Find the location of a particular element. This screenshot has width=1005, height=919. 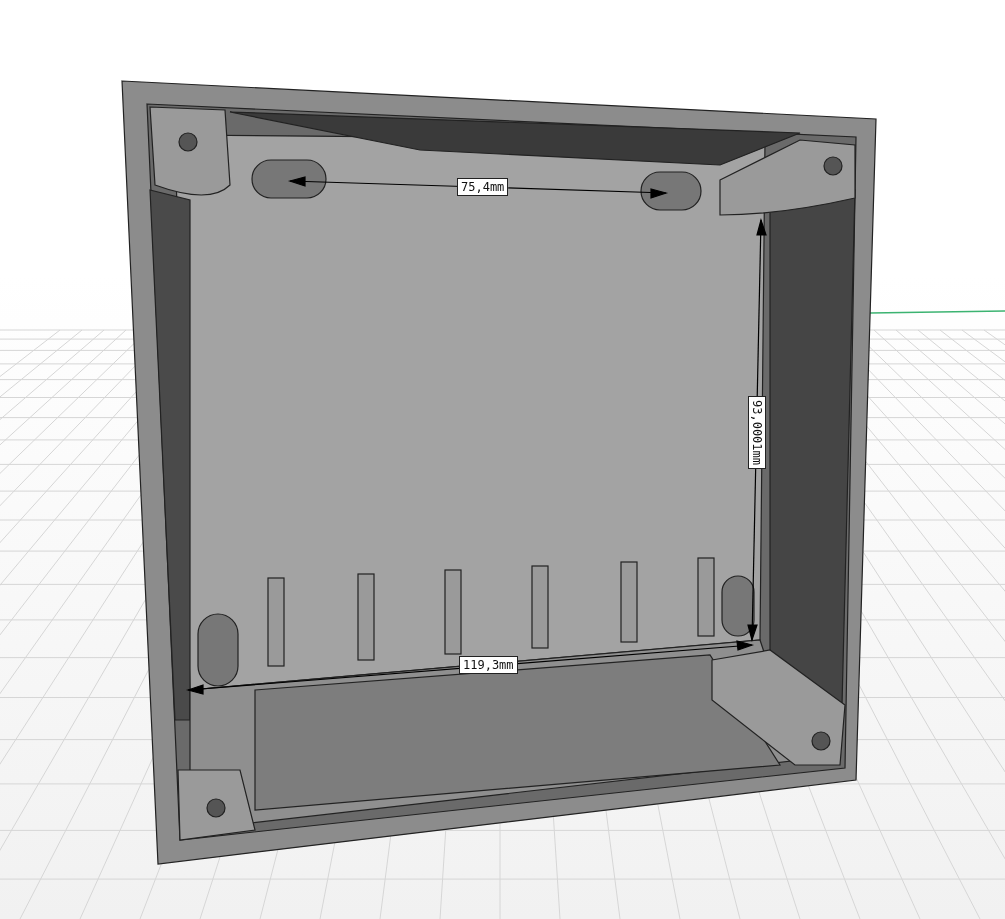

dimension-label: 75,4mm is located at coordinates (483, 187).